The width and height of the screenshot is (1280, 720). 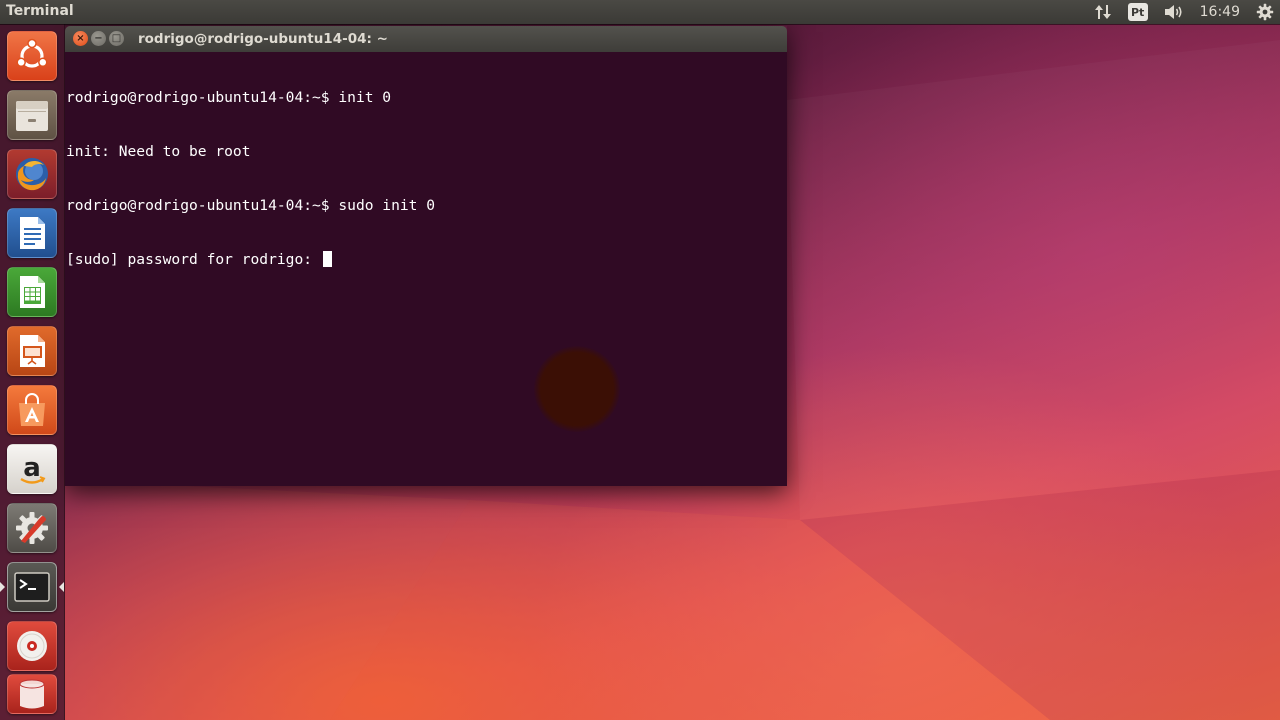 What do you see at coordinates (640, 12) in the screenshot?
I see `top-panel: Terminal Pt 16:49` at bounding box center [640, 12].